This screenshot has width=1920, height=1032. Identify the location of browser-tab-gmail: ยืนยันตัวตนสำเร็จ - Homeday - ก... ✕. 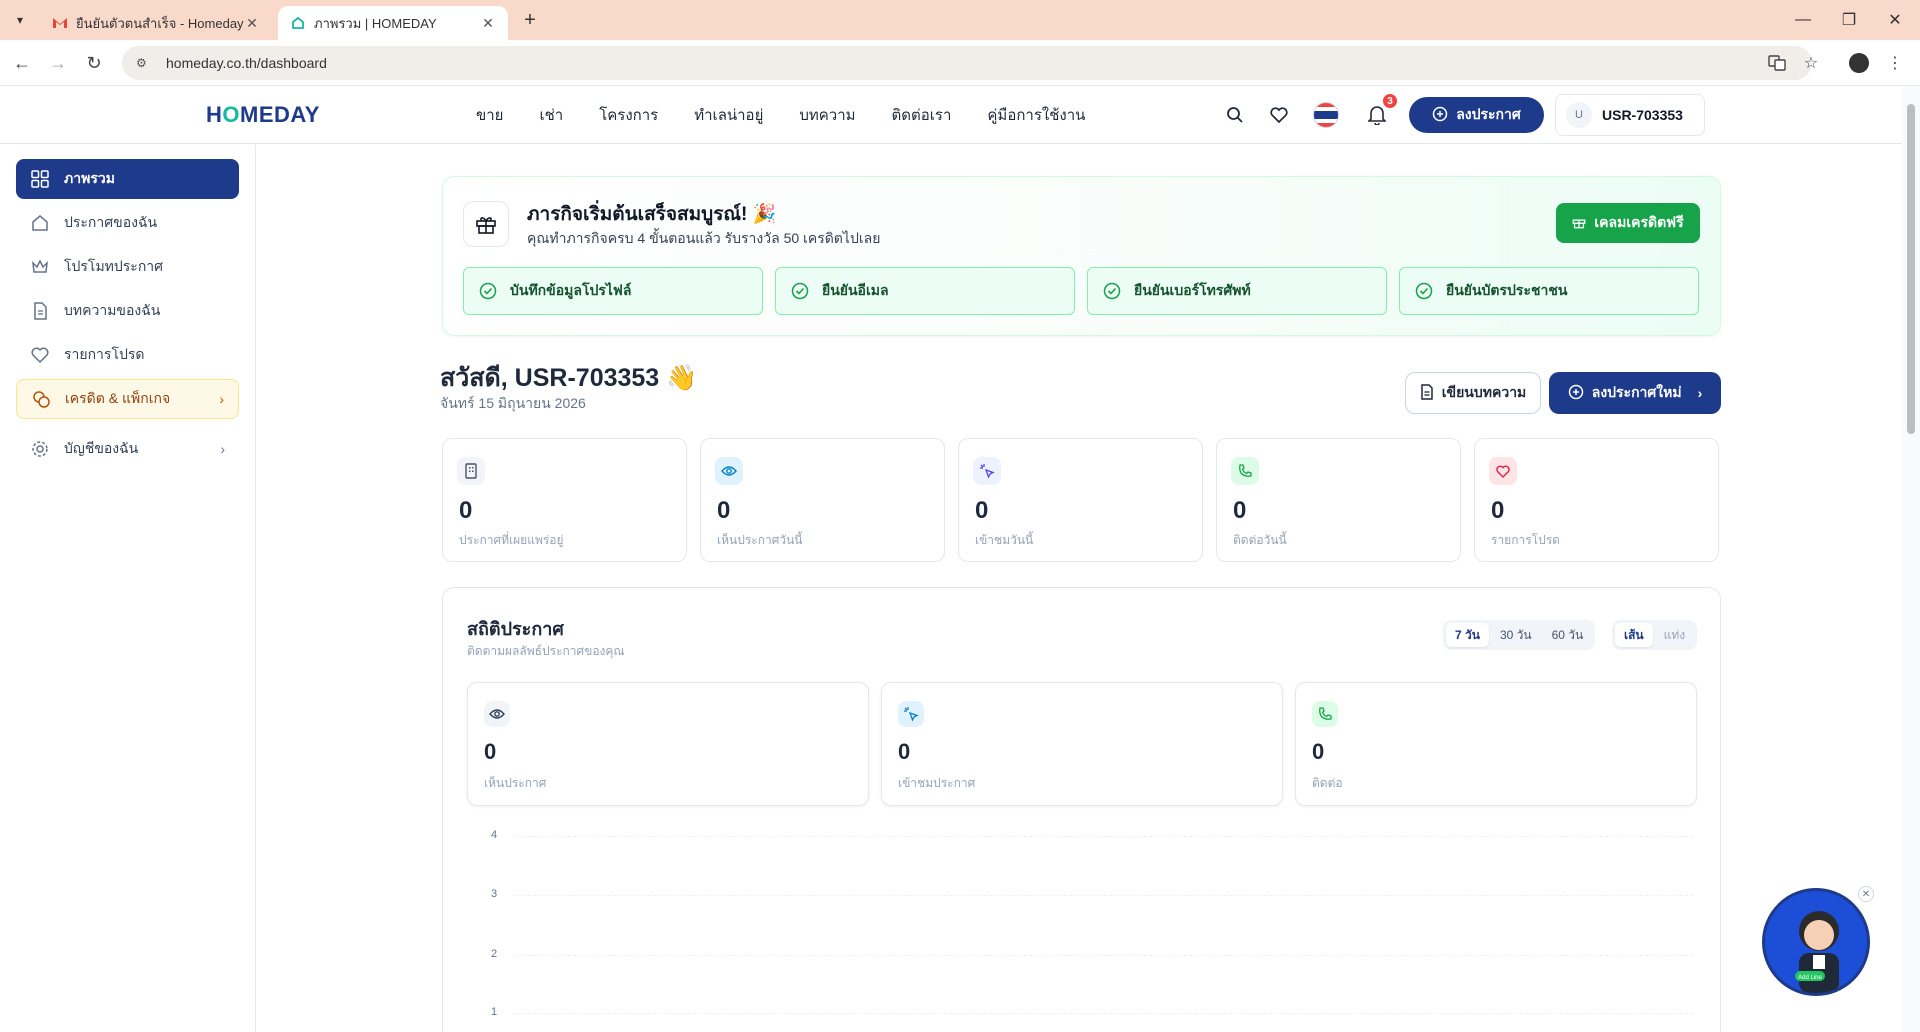
(156, 23).